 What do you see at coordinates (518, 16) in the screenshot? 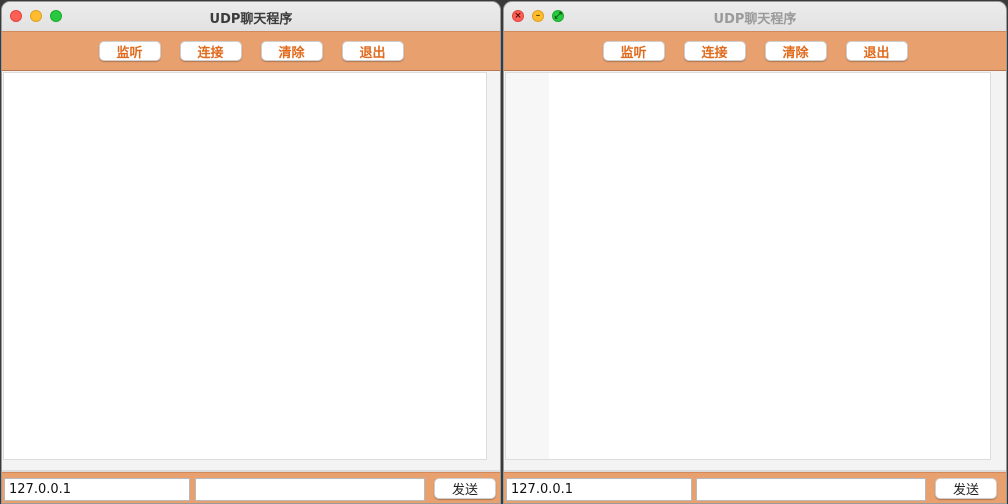
I see `close-icon: ×` at bounding box center [518, 16].